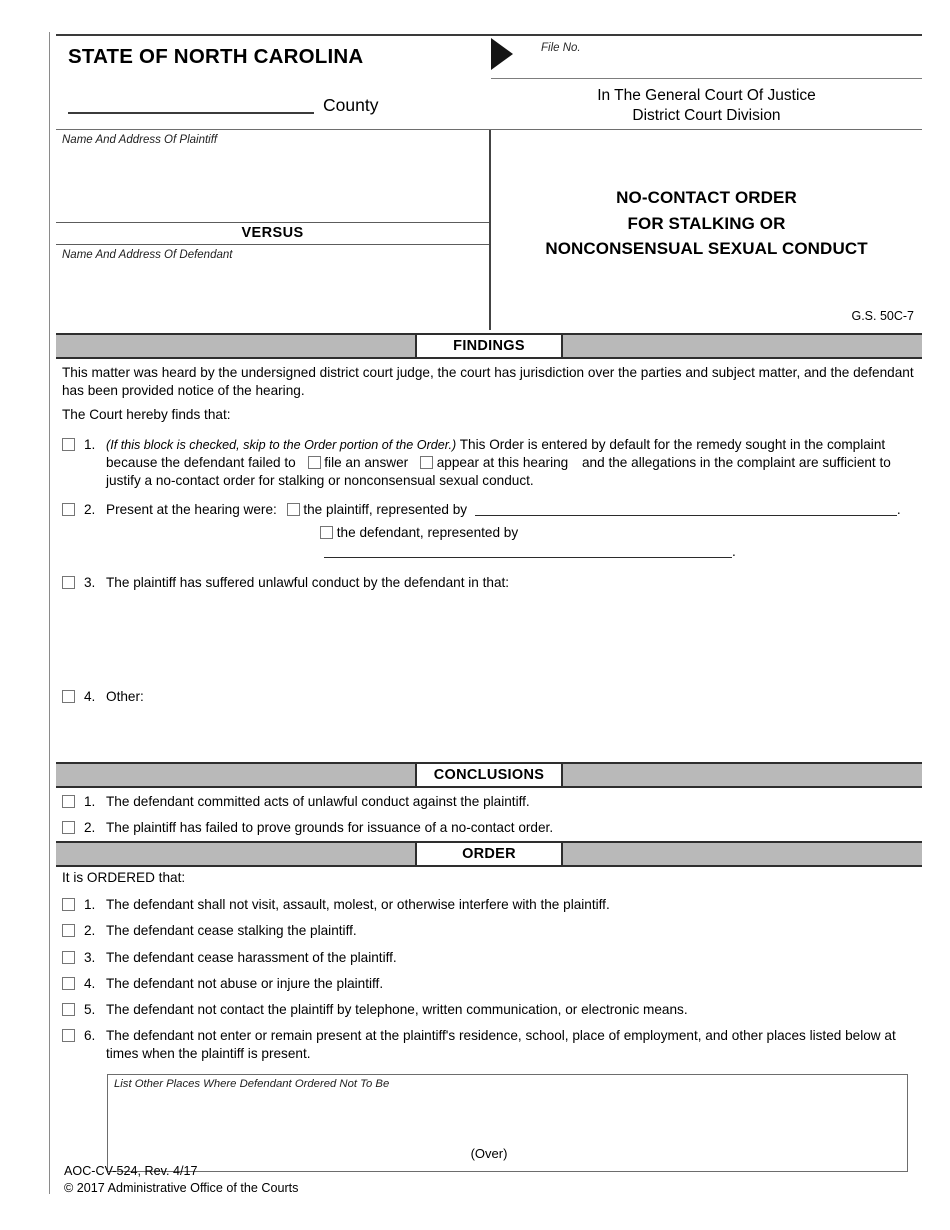  Describe the element at coordinates (528, 551) in the screenshot. I see `findings-item-2-defendant-attorney-line` at that location.